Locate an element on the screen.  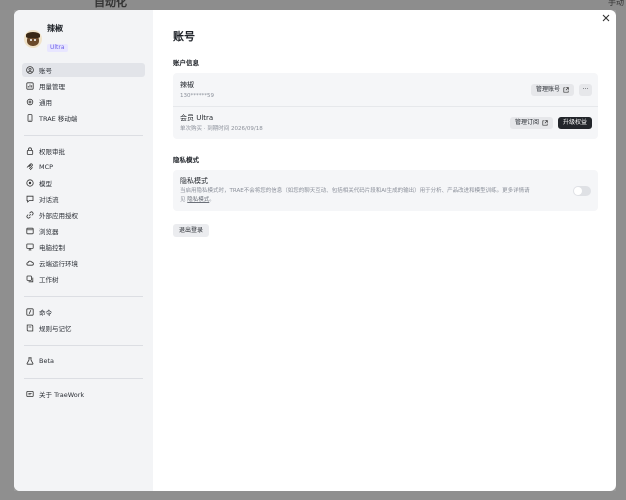
cloud-icon is located at coordinates (30, 263).